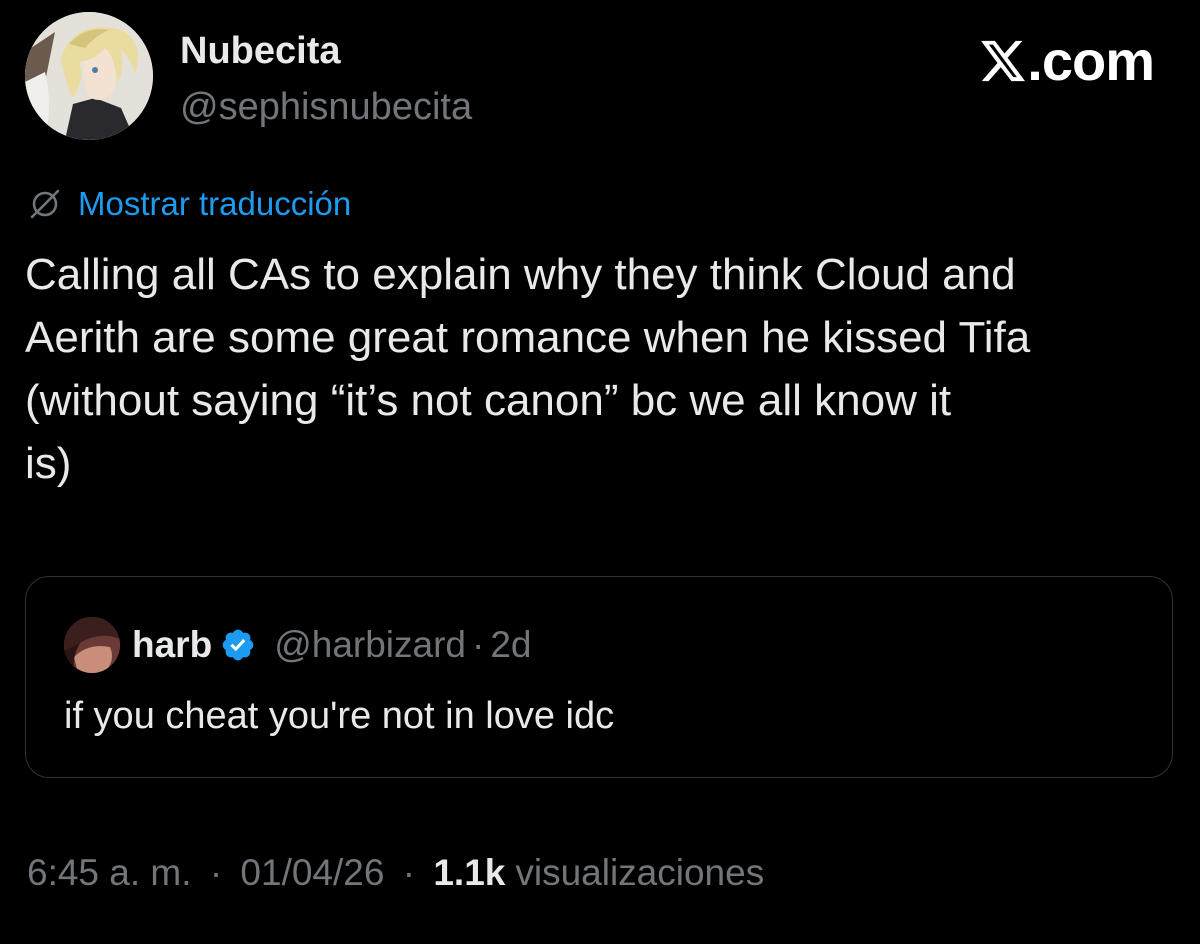 Image resolution: width=1200 pixels, height=944 pixels. What do you see at coordinates (45, 204) in the screenshot?
I see `globe-strikethrough-icon` at bounding box center [45, 204].